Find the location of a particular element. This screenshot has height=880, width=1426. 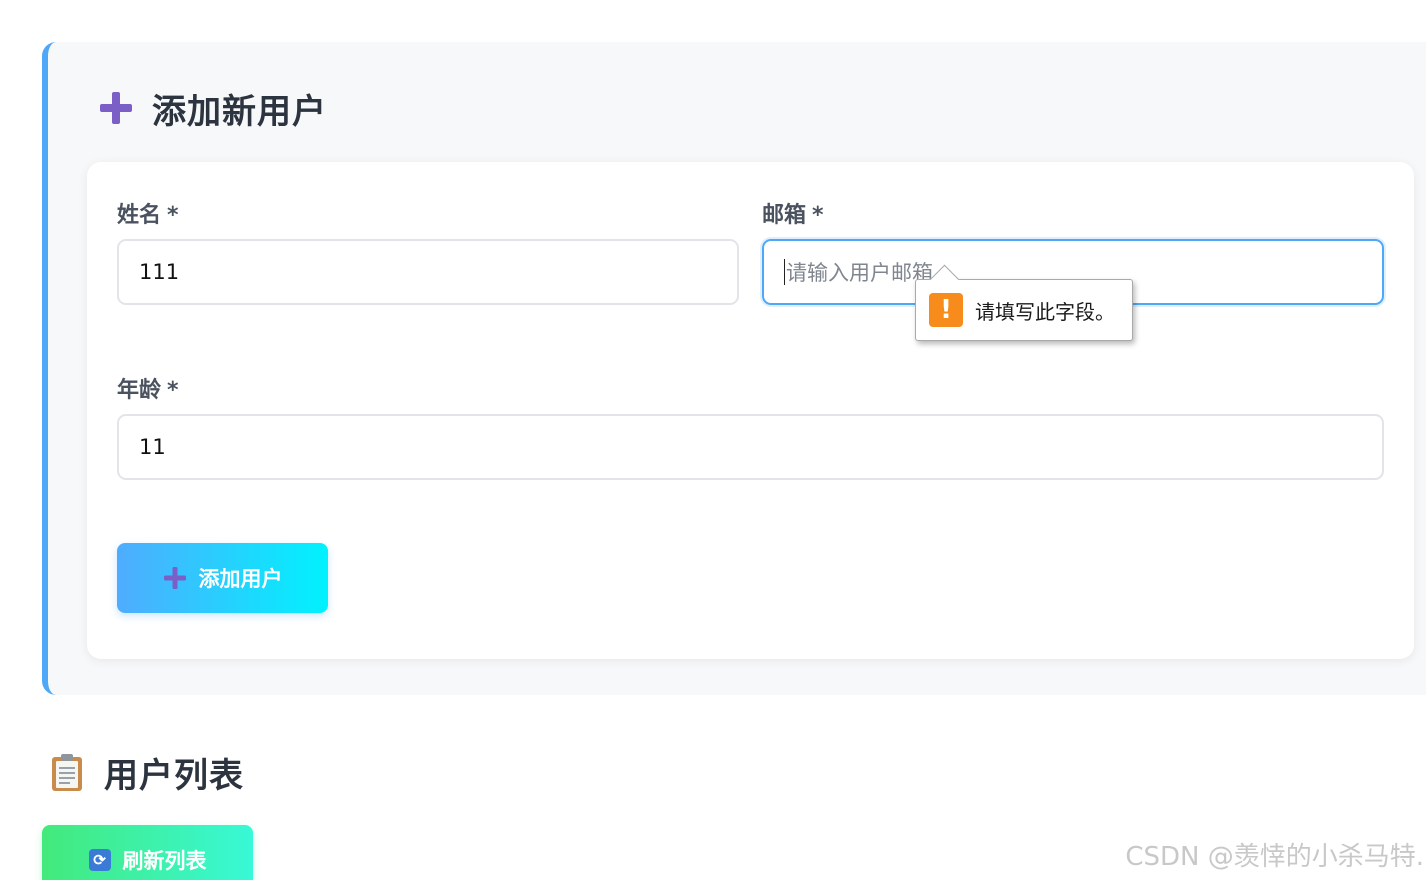

email-label: 邮箱 * is located at coordinates (793, 215).